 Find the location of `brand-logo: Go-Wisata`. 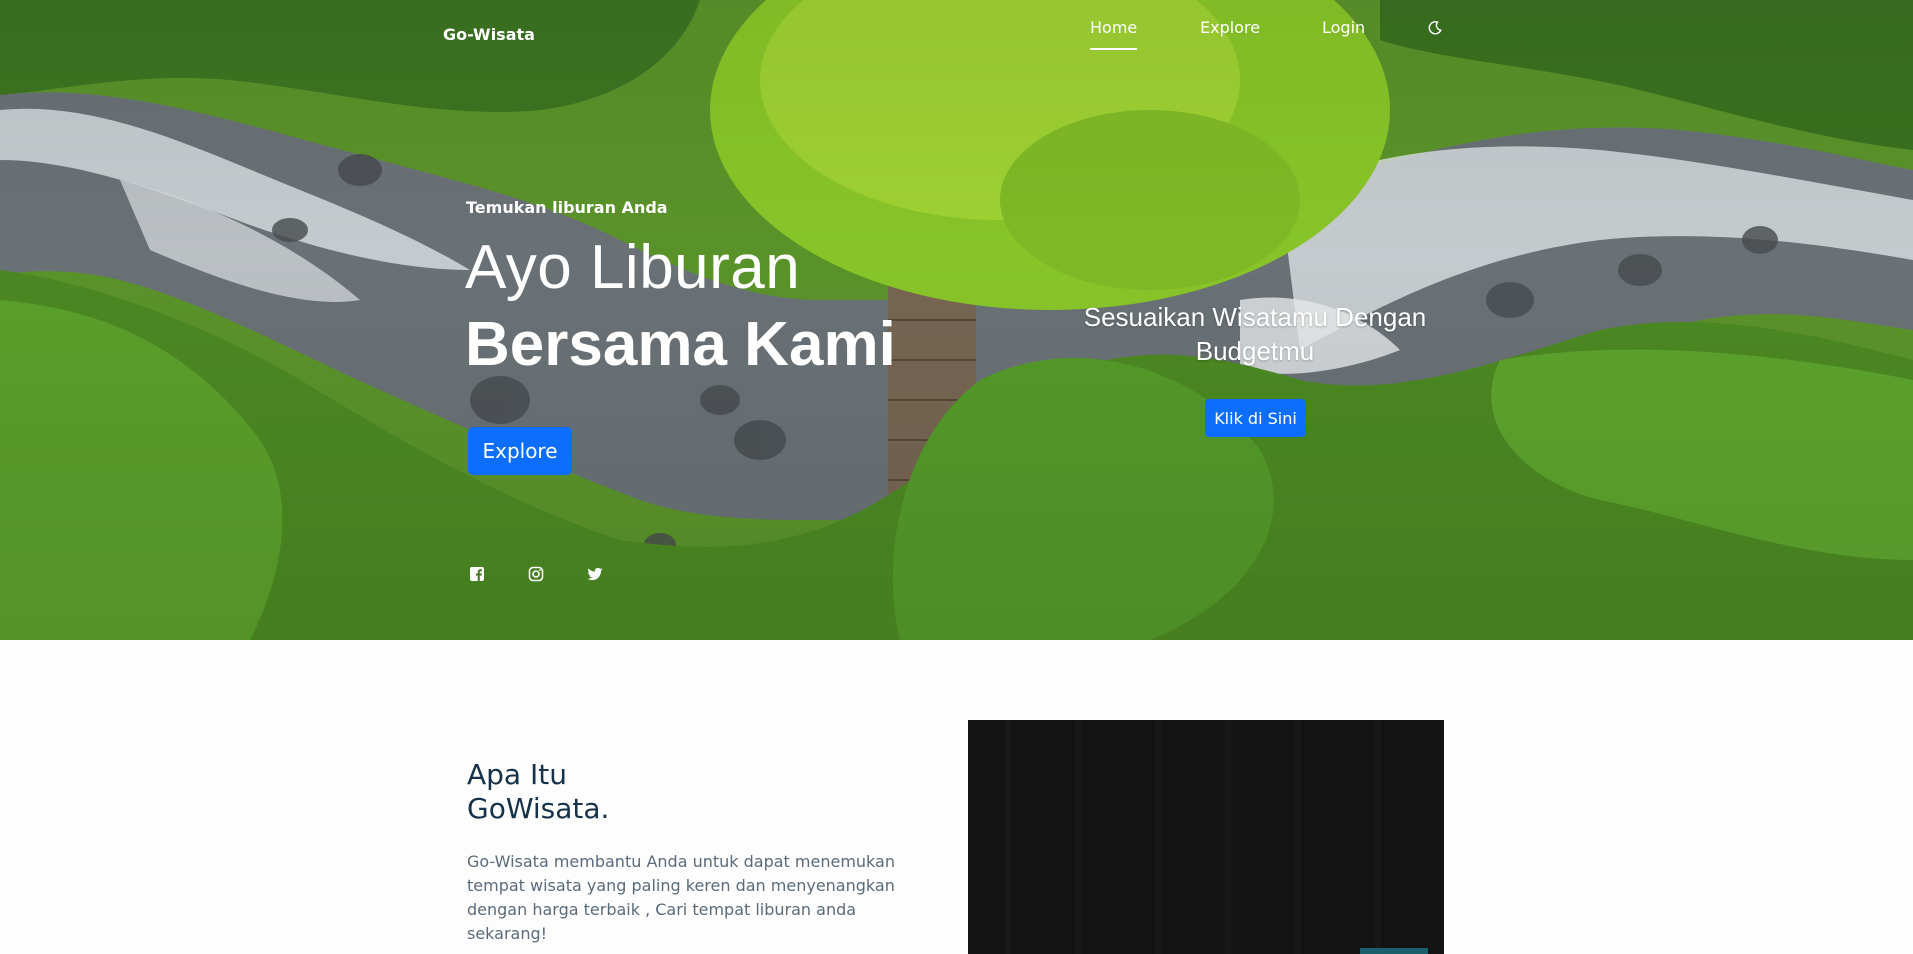

brand-logo: Go-Wisata is located at coordinates (489, 34).